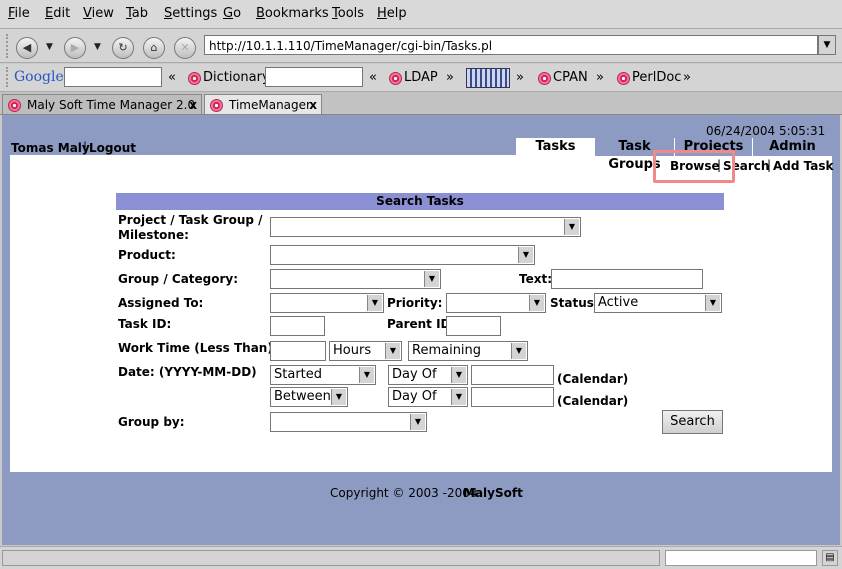 The width and height of the screenshot is (842, 569). I want to click on reload-icon: ↻, so click(123, 48).